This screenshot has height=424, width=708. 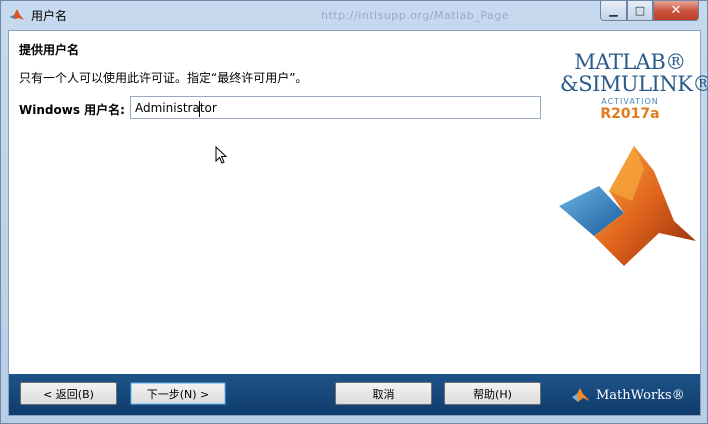 I want to click on release-label: R2017a, so click(x=630, y=114).